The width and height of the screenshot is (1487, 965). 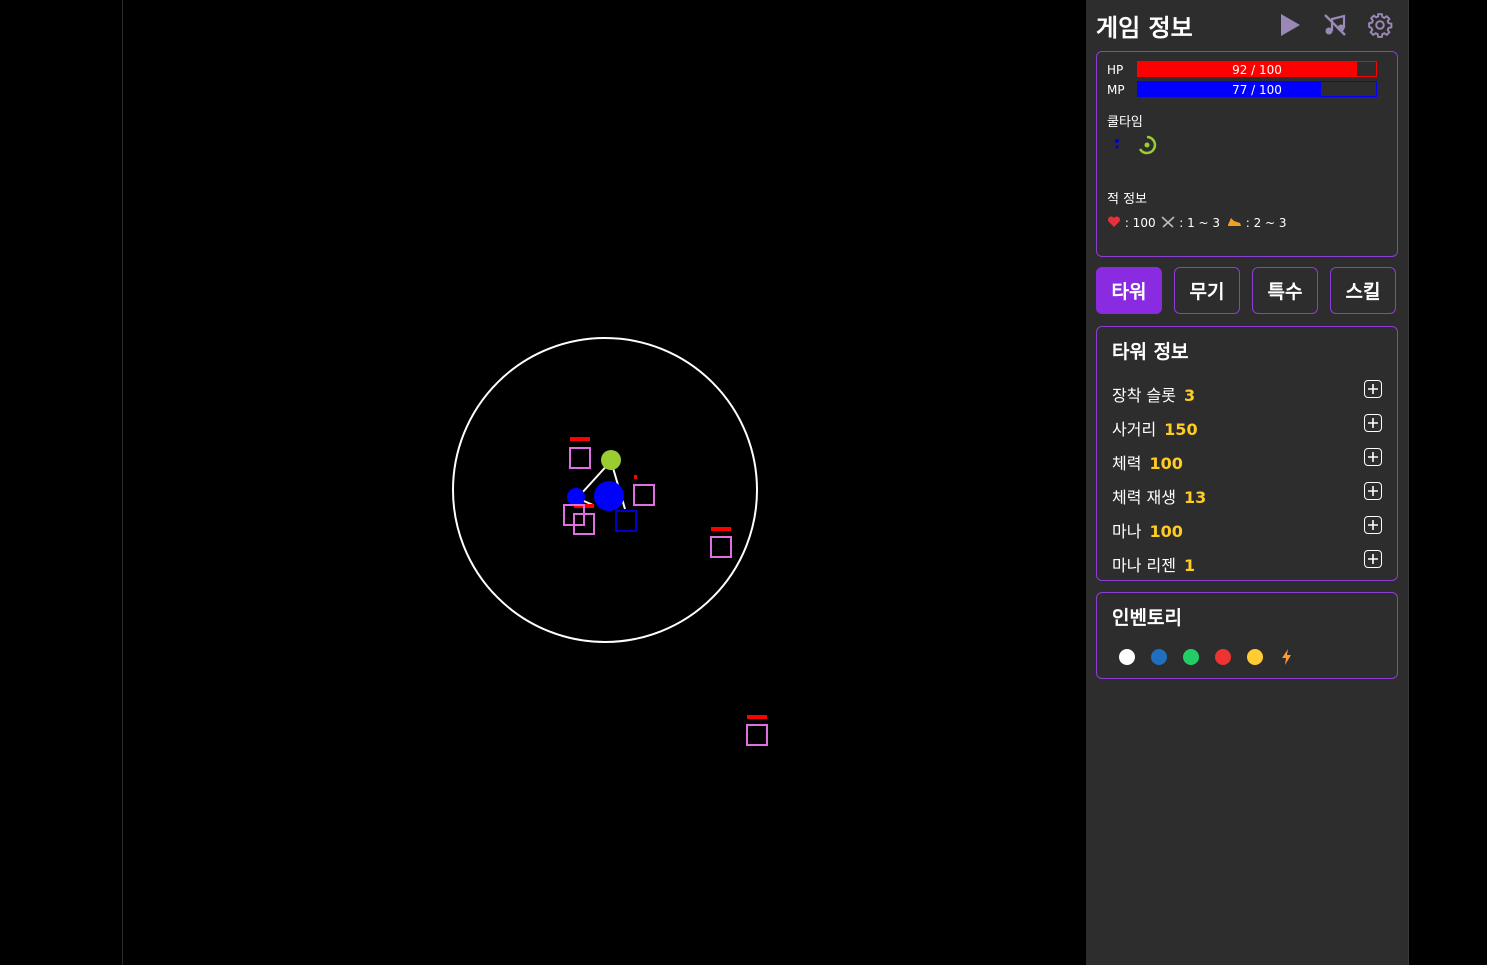 What do you see at coordinates (1189, 565) in the screenshot?
I see `tower-stat-value: 1` at bounding box center [1189, 565].